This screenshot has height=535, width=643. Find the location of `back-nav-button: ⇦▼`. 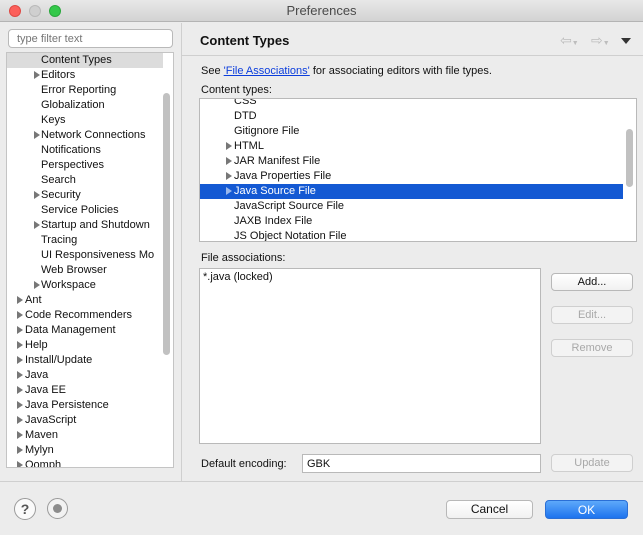

back-nav-button: ⇦▼ is located at coordinates (569, 40).